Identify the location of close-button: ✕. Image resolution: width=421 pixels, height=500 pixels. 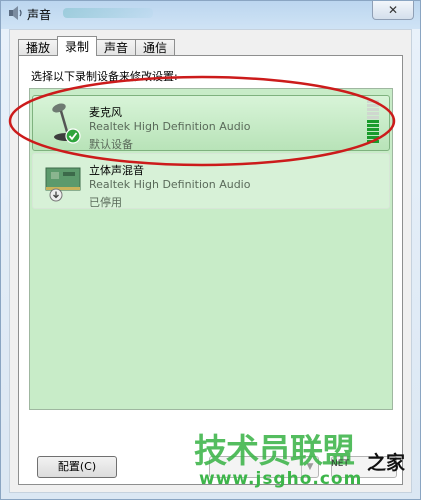
(393, 10).